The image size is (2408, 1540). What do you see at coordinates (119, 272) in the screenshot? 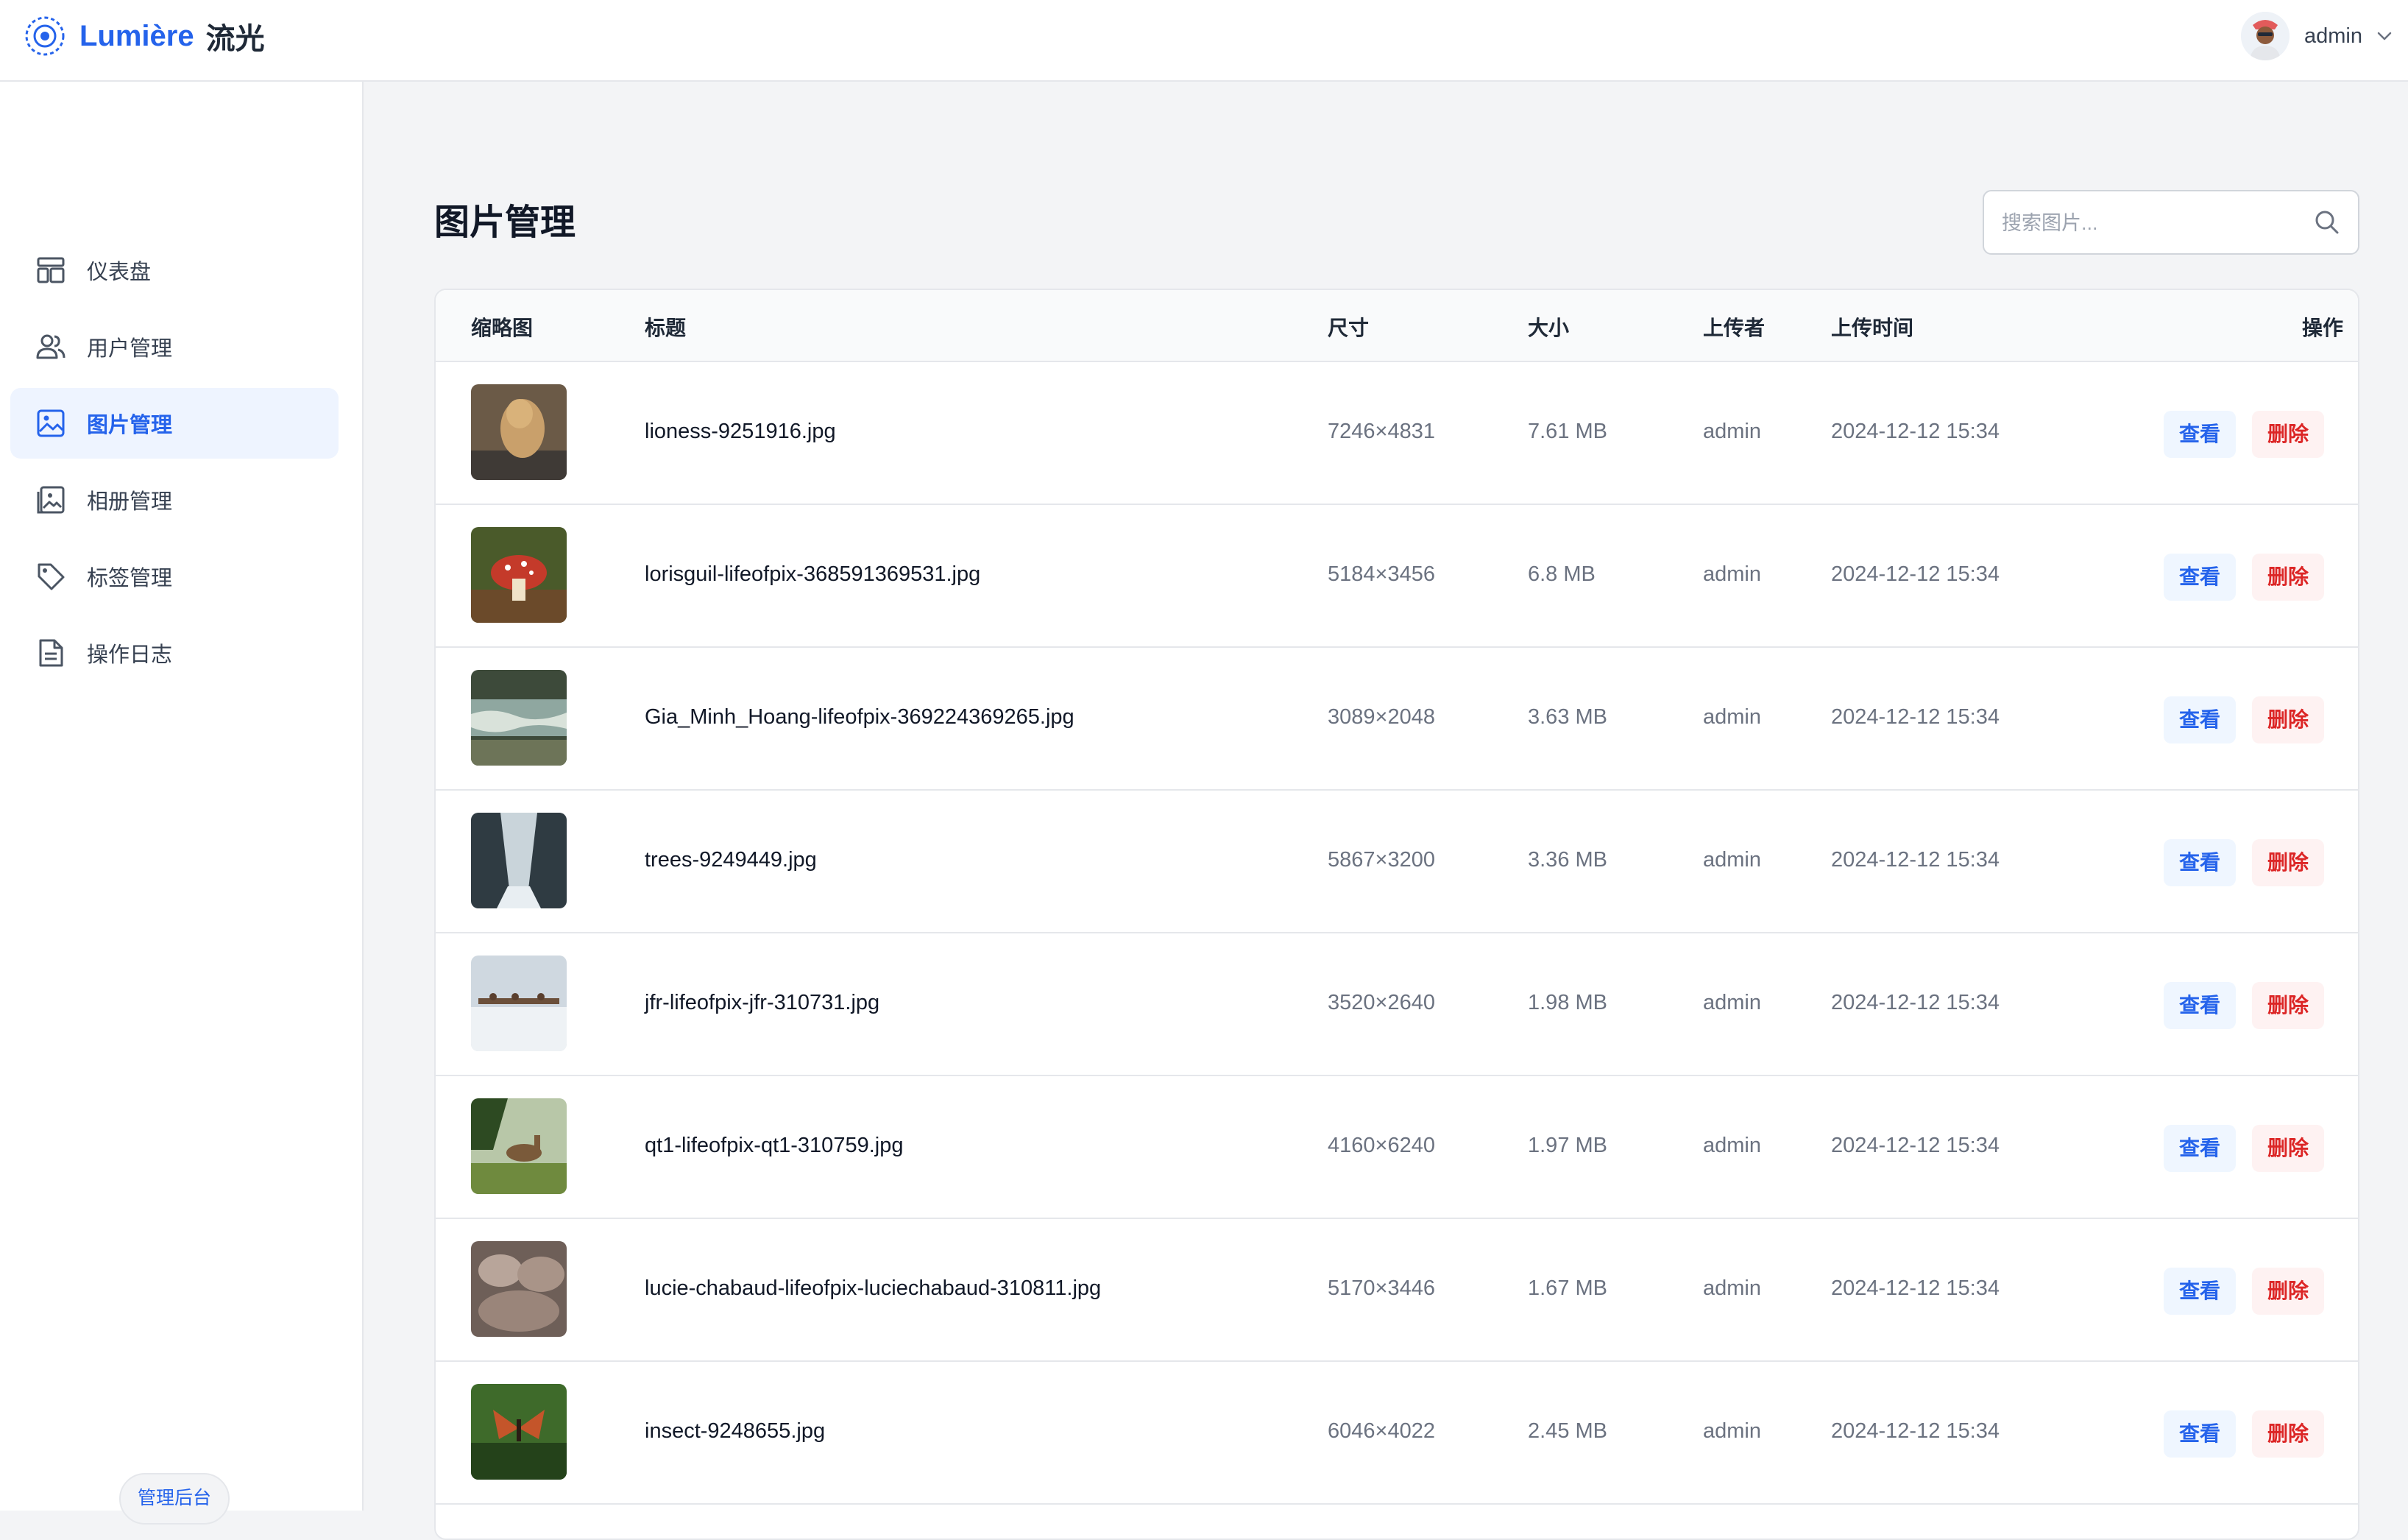
I see `sidebar-item-label: 仪表盘` at bounding box center [119, 272].